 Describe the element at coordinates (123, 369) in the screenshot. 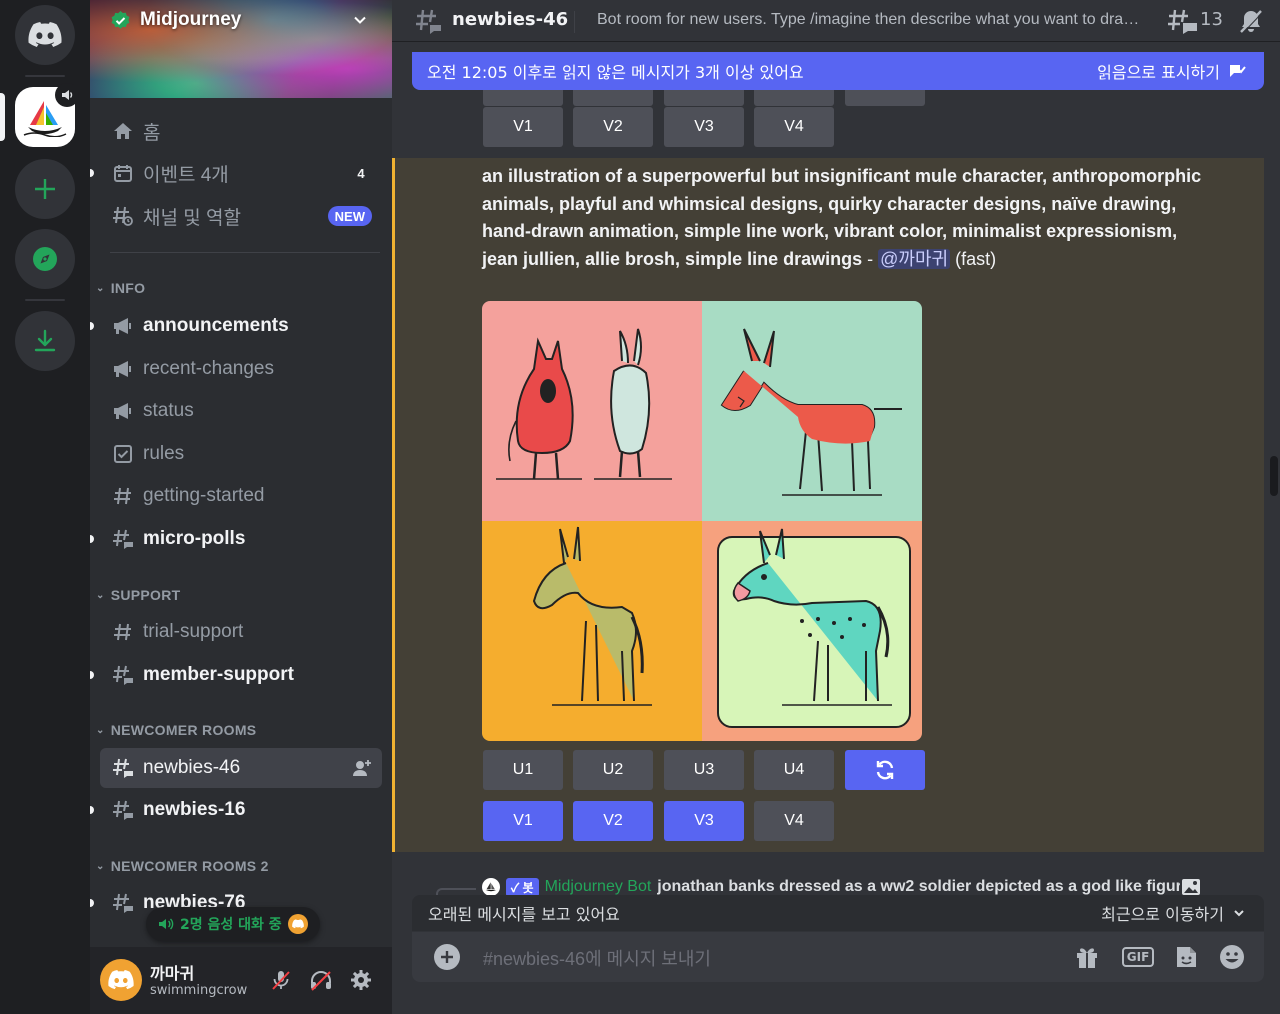

I see `megaphone-icon` at that location.